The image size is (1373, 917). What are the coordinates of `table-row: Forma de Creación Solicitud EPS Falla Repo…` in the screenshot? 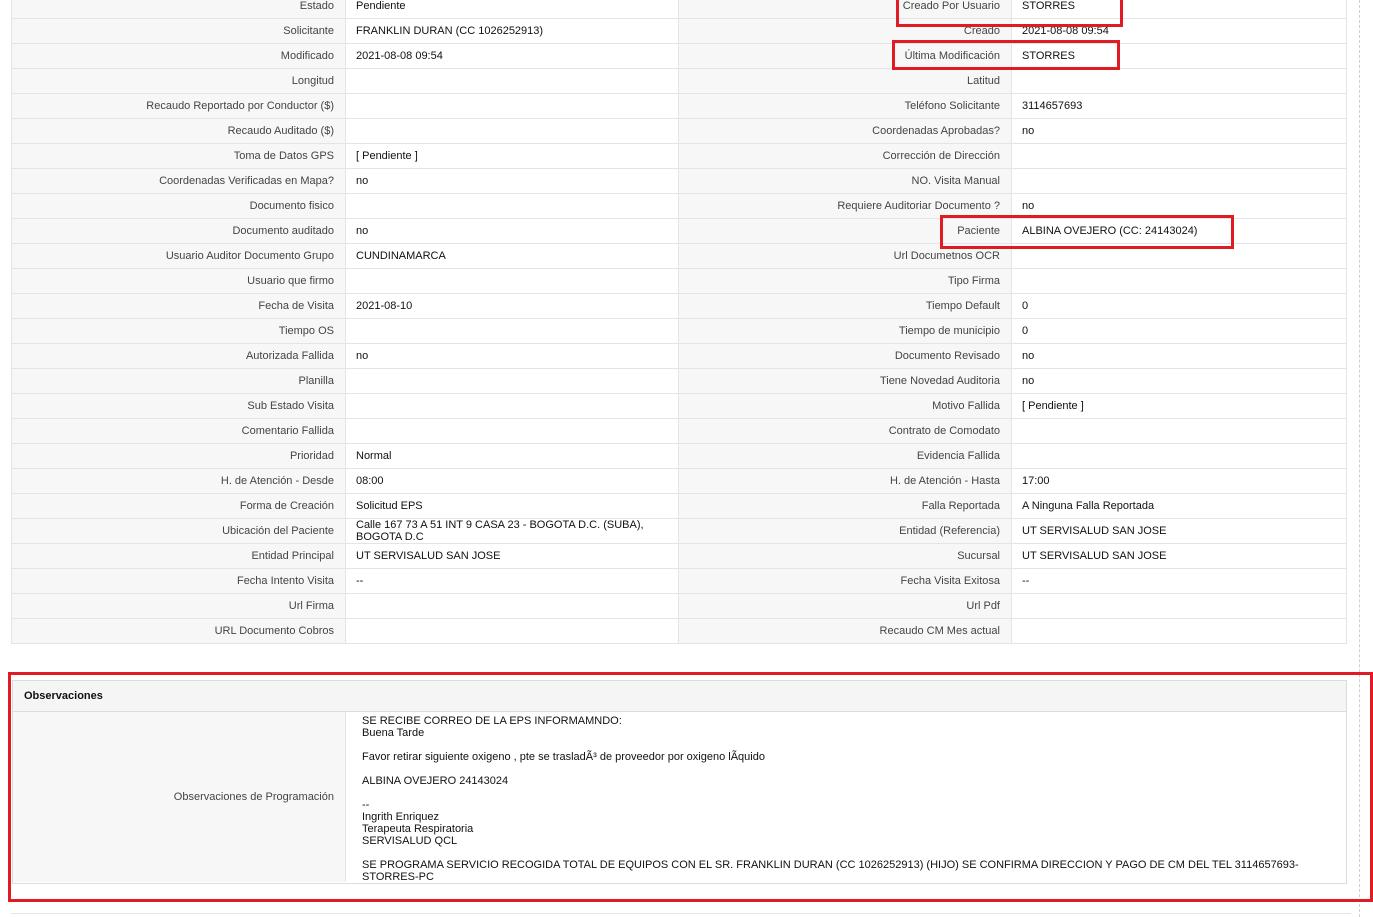 It's located at (679, 506).